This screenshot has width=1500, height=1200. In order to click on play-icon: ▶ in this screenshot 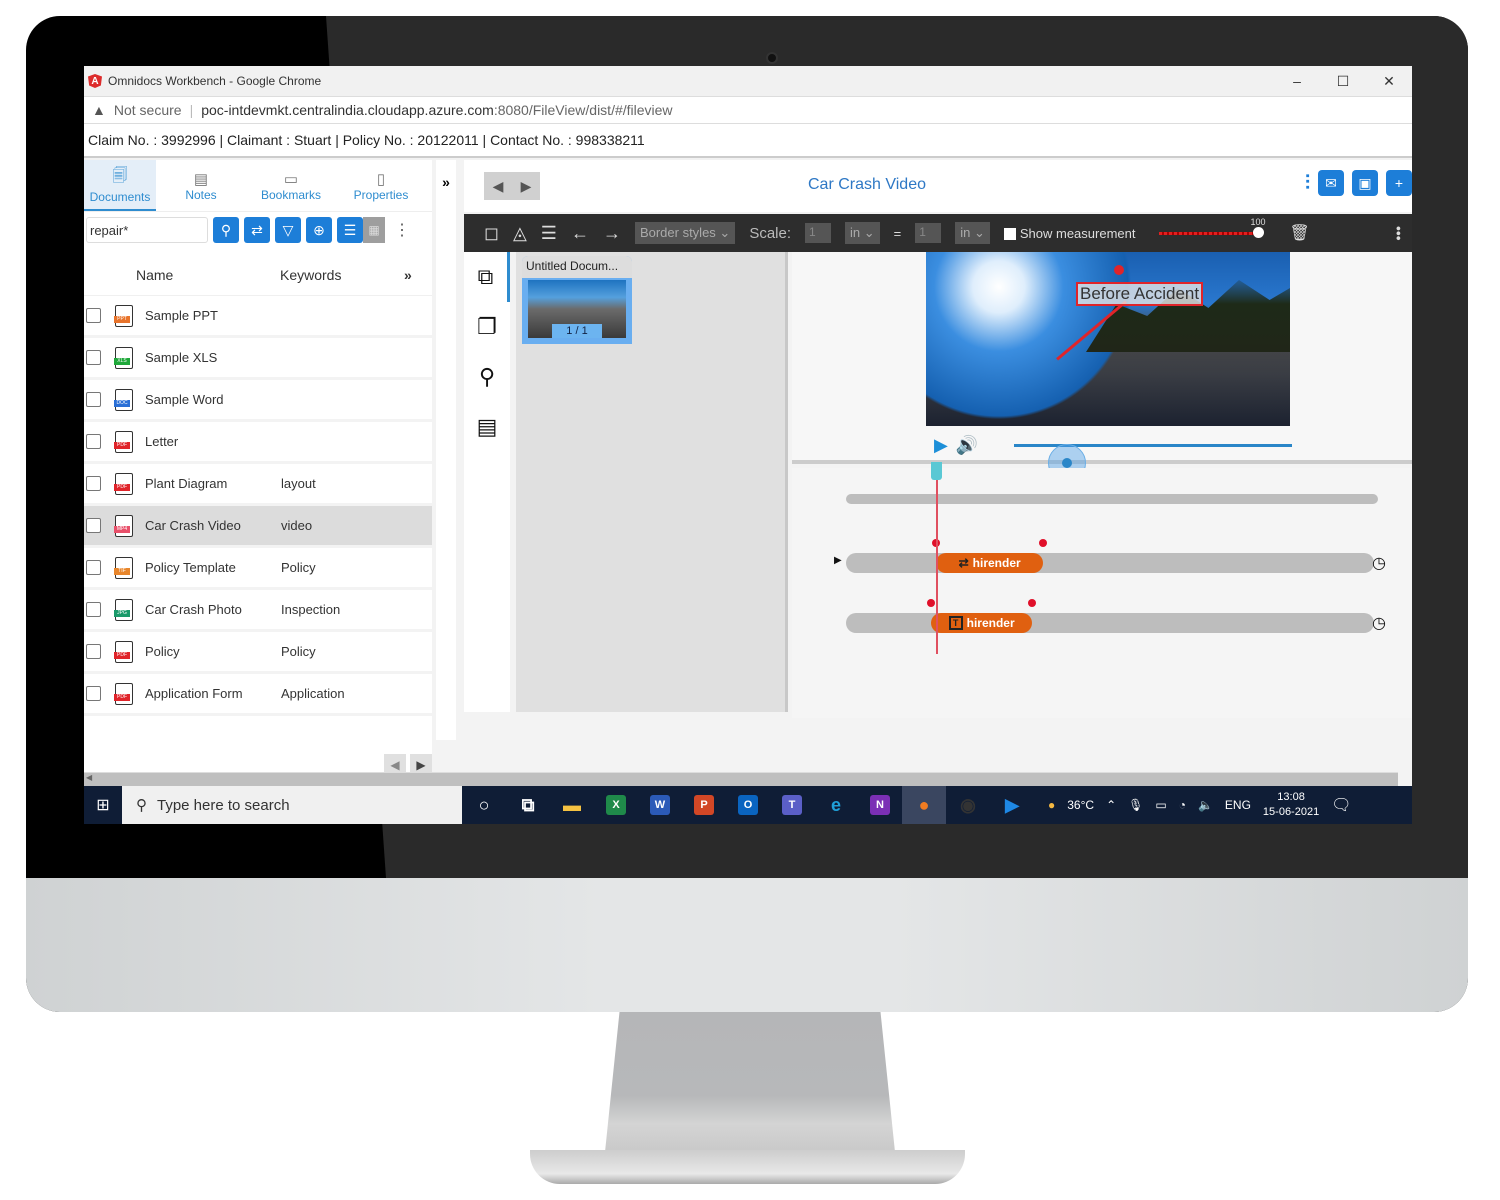, I will do `click(941, 445)`.